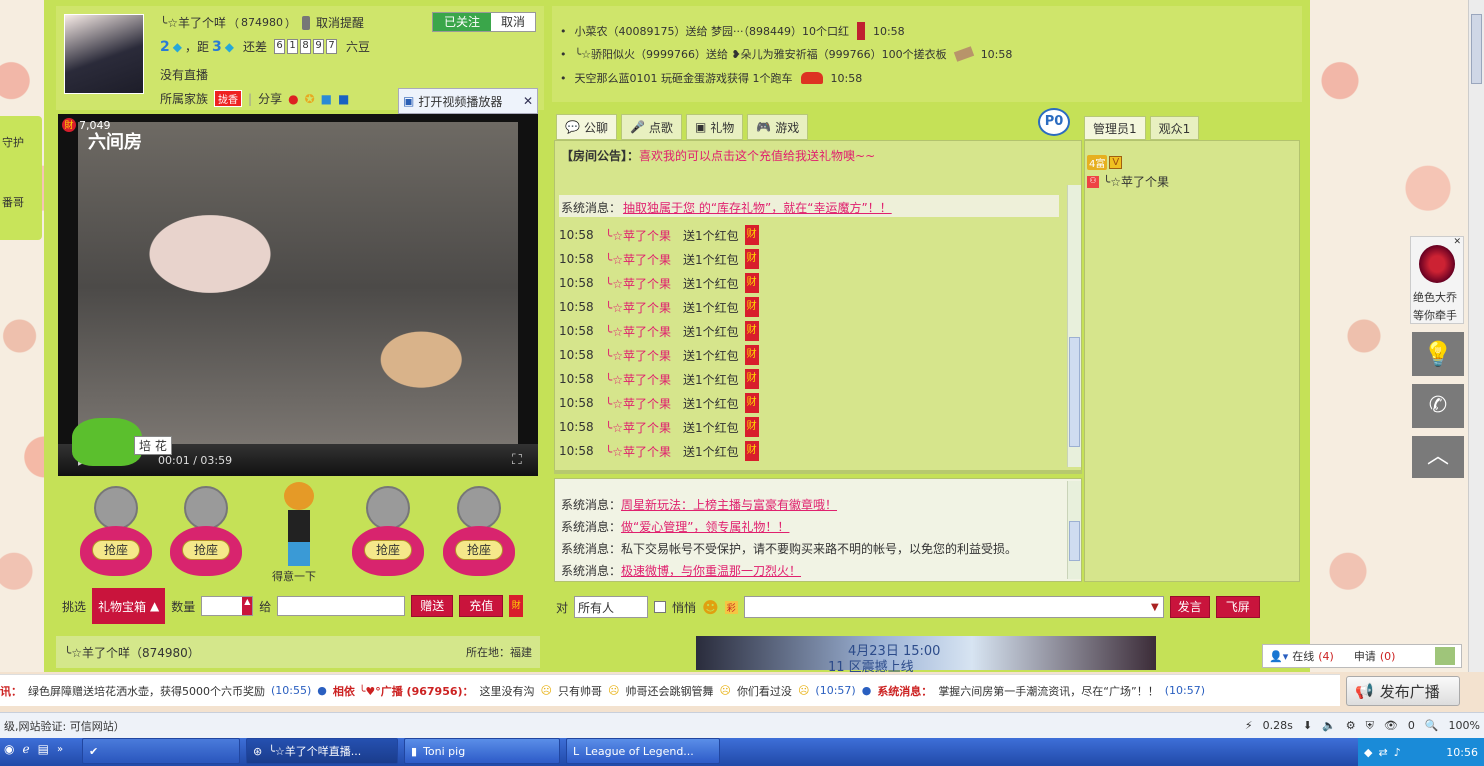 The width and height of the screenshot is (1484, 766). What do you see at coordinates (129, 606) in the screenshot?
I see `gift-box-button: 礼物宝箱 ▲` at bounding box center [129, 606].